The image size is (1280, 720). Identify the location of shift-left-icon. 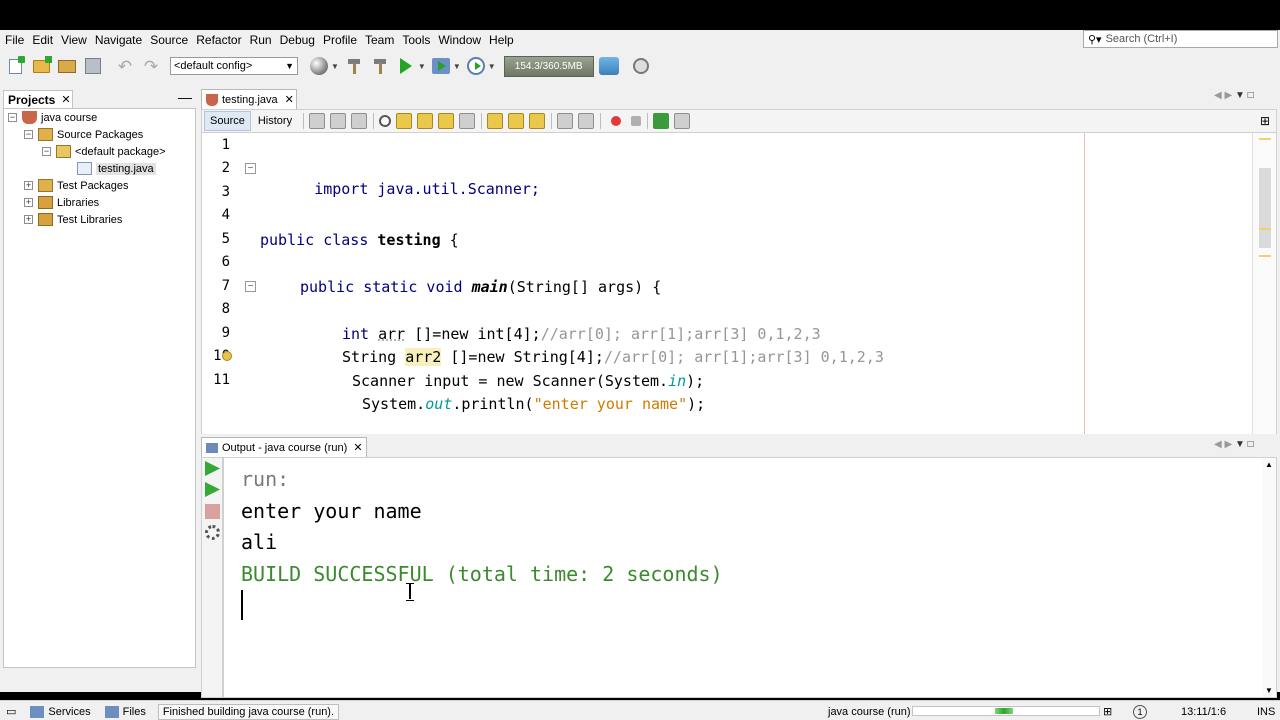
(565, 121).